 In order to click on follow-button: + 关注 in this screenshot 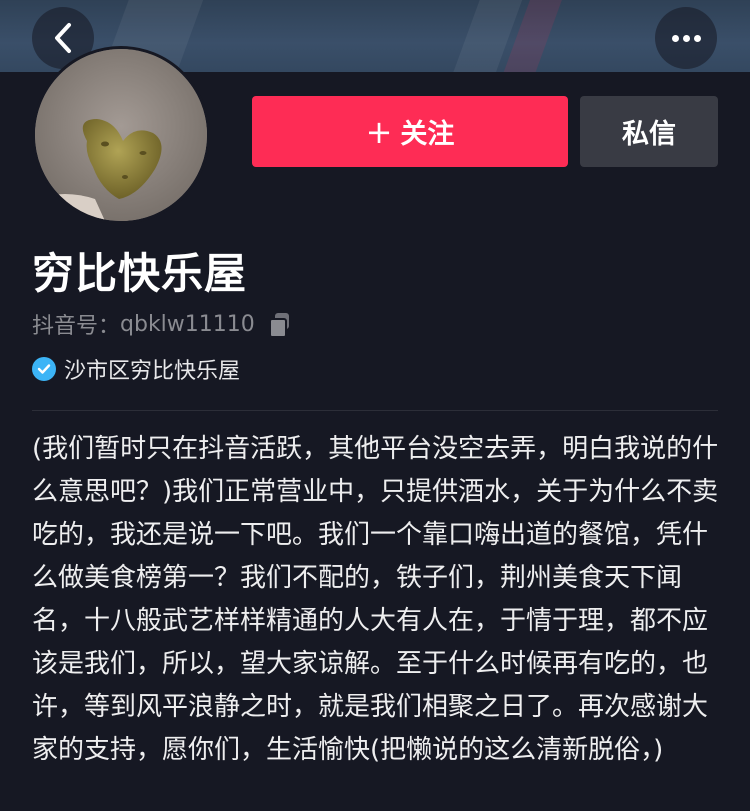, I will do `click(410, 131)`.